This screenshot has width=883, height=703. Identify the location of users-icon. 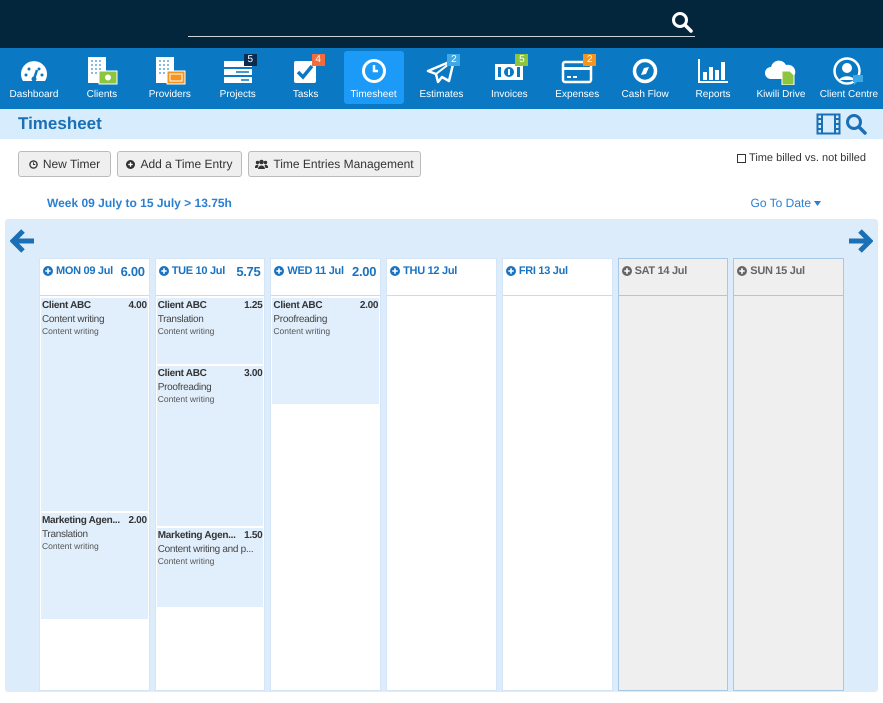
(261, 164).